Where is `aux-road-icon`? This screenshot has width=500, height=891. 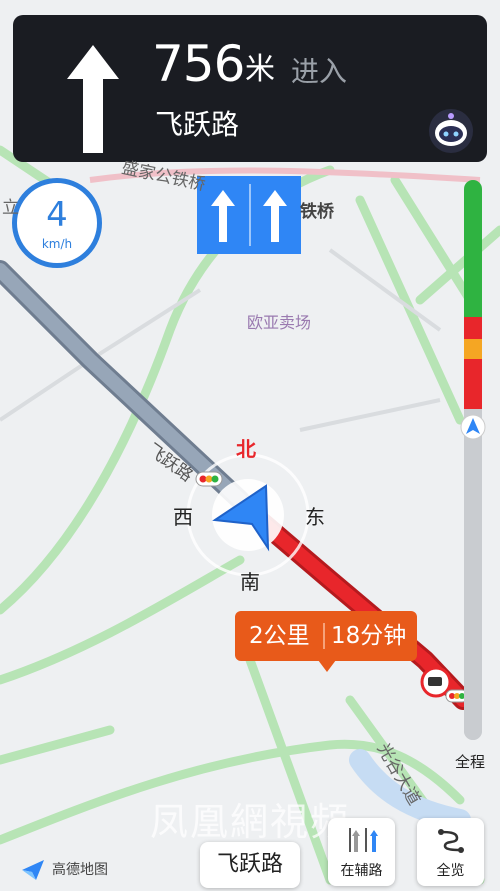
aux-road-icon is located at coordinates (363, 840).